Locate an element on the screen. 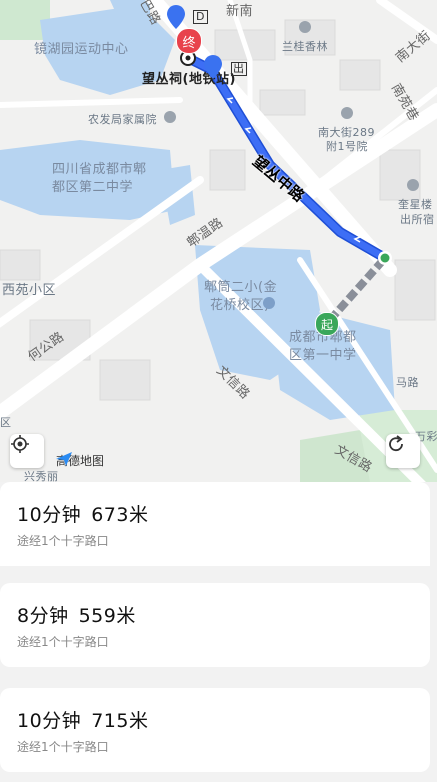 This screenshot has width=437, height=782. start-marker: 起 is located at coordinates (327, 324).